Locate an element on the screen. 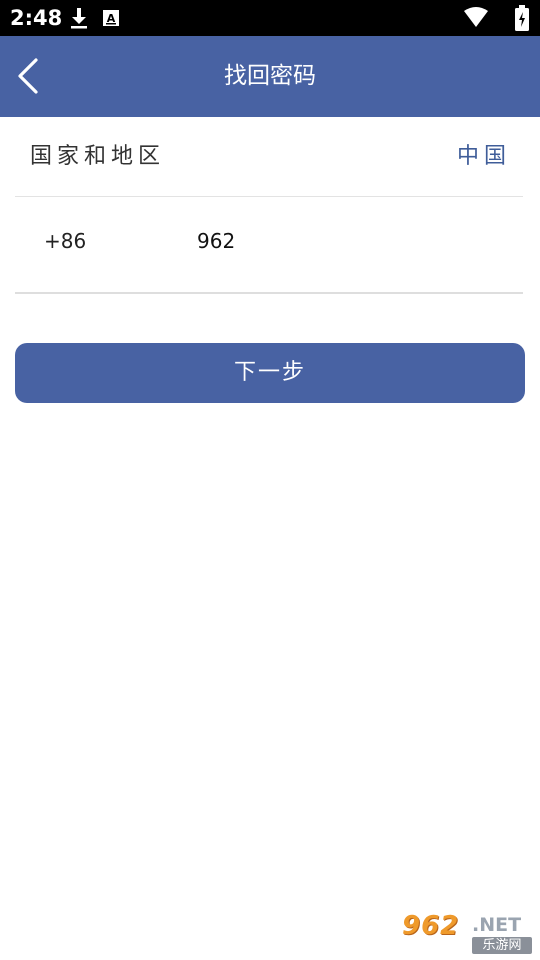 The width and height of the screenshot is (540, 960). a11y-badge-icon: A is located at coordinates (111, 20).